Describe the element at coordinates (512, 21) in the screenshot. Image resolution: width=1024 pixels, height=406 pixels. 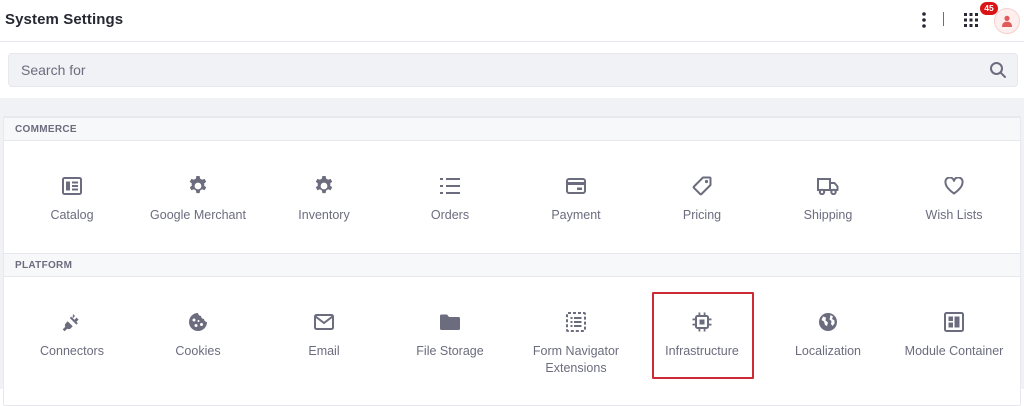
I see `top-bar: System Settings 45` at that location.